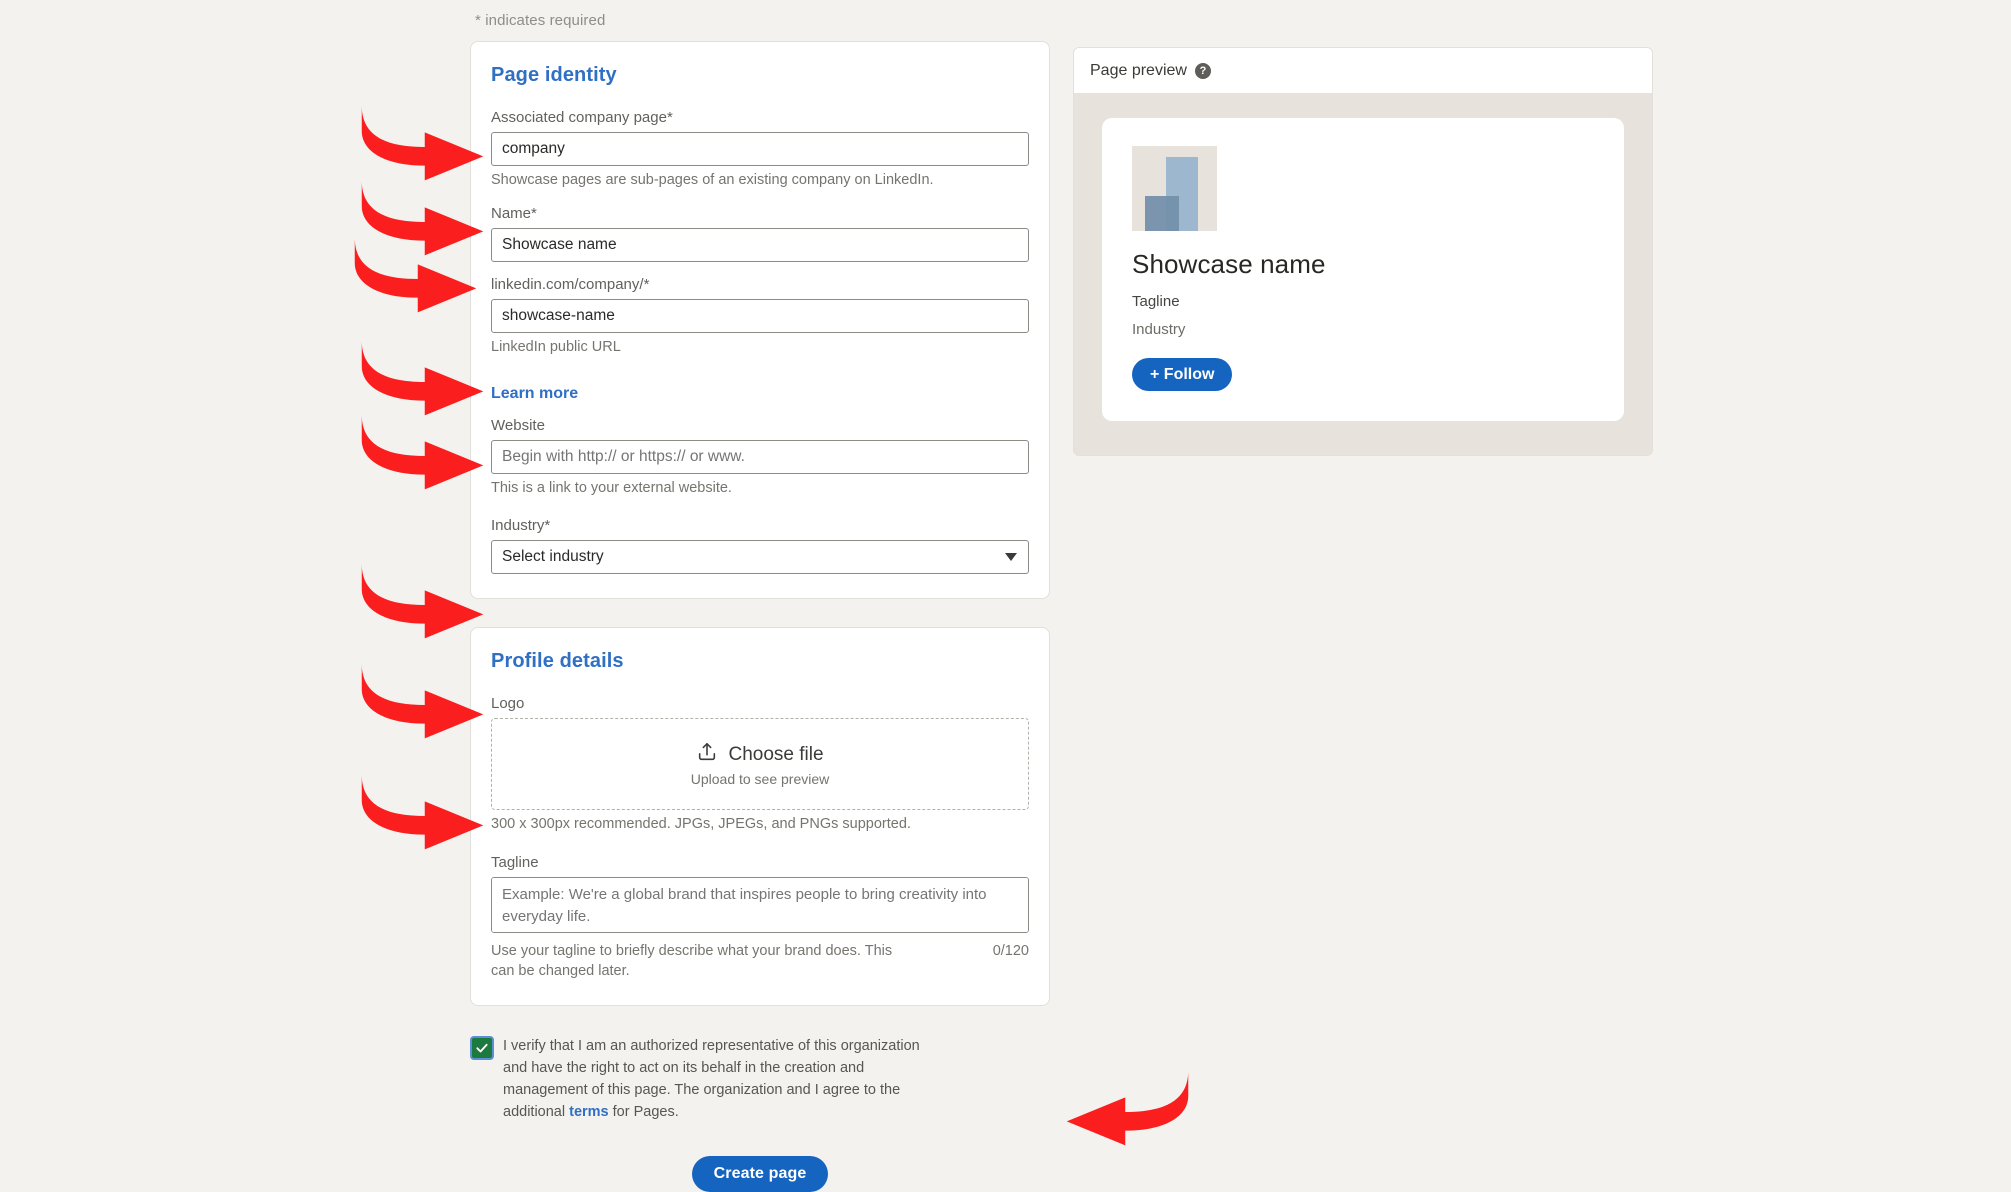  Describe the element at coordinates (1229, 264) in the screenshot. I see `preview-page-name: Showcase name` at that location.